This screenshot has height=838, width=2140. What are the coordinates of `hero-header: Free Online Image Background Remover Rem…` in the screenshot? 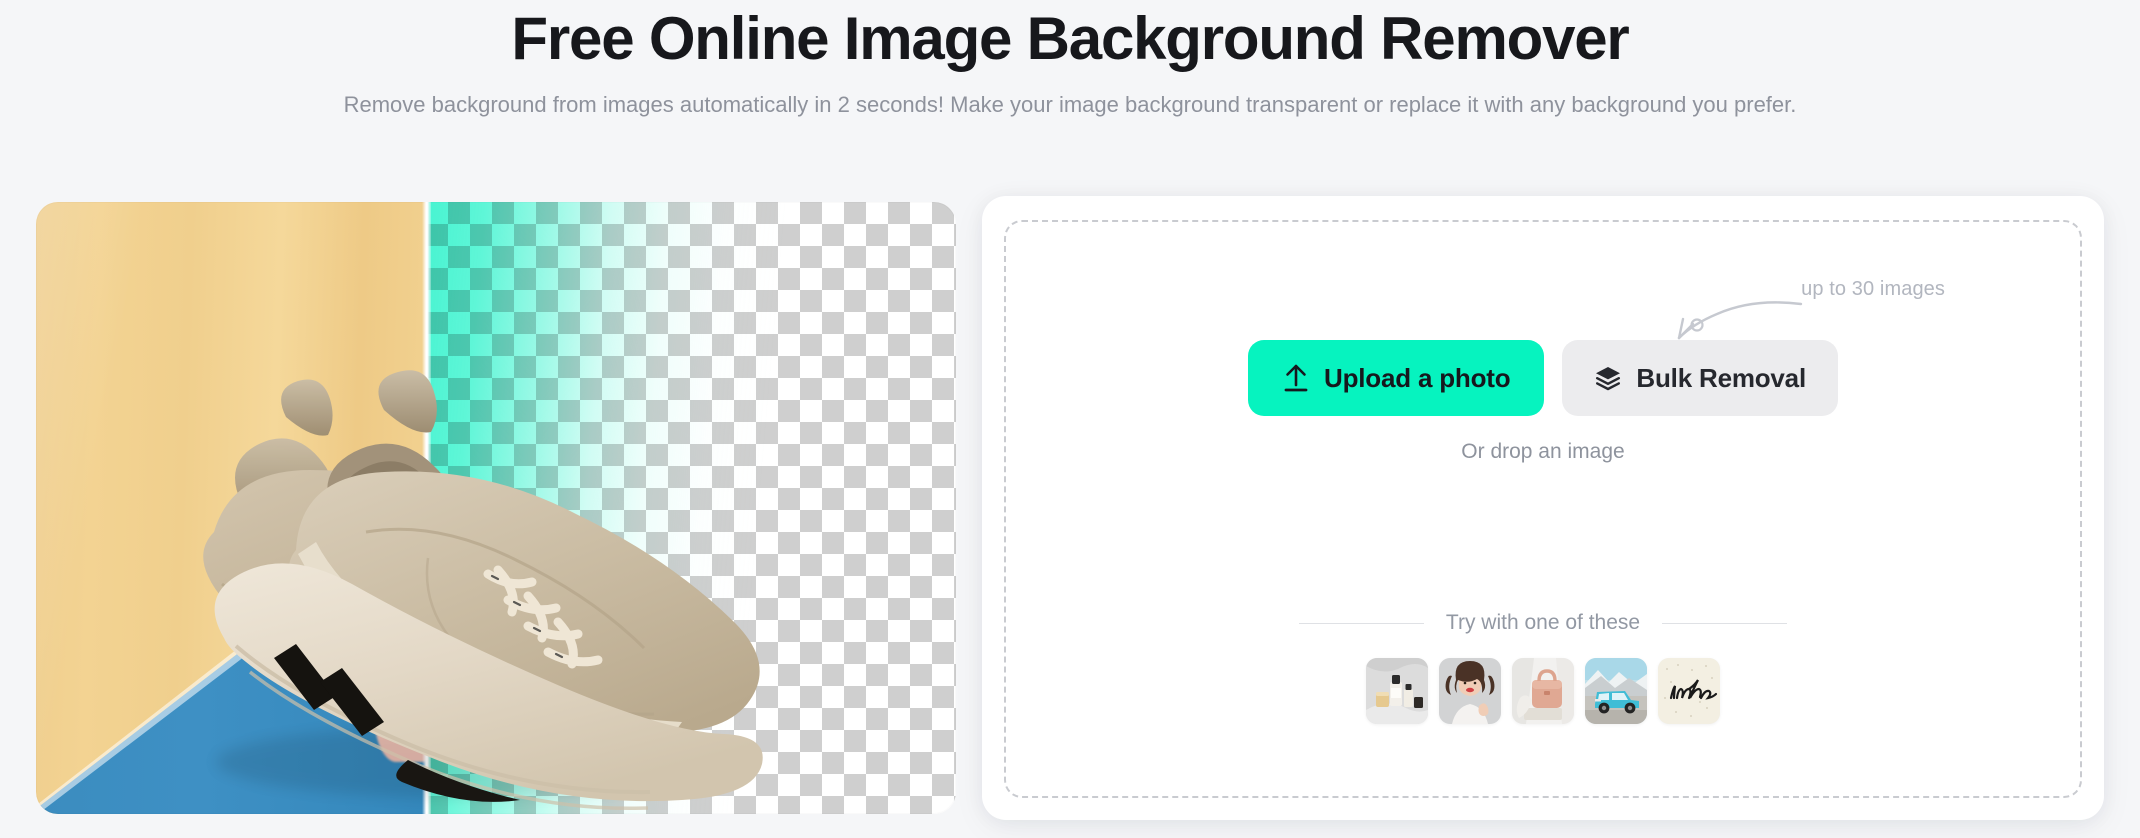 It's located at (1070, 61).